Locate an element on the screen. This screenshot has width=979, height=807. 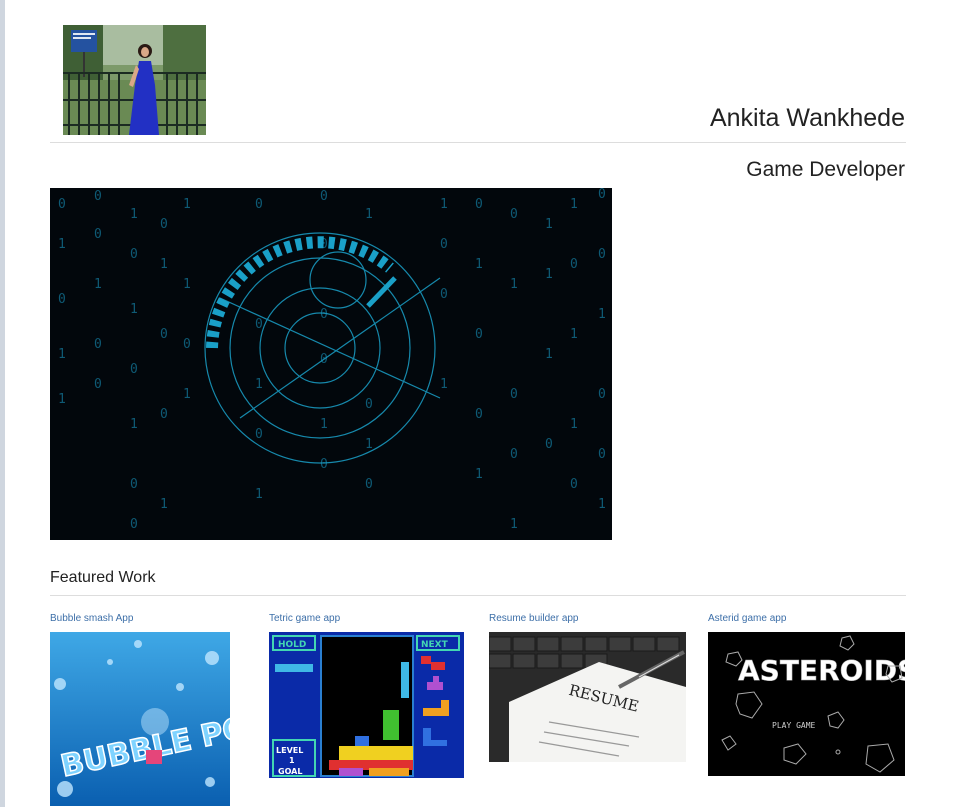
work-item-tetric: Tetric game app HOLD NEXT LEVEL 1 GOAL is located at coordinates (366, 695).